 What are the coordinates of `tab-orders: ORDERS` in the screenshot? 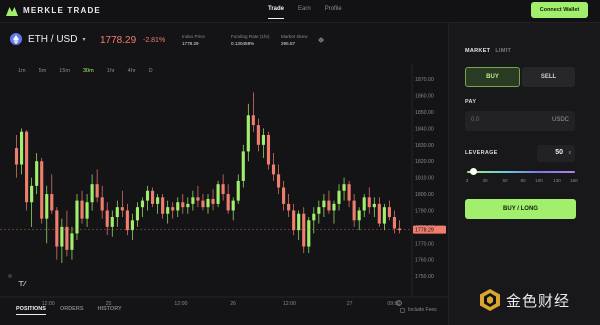 It's located at (72, 310).